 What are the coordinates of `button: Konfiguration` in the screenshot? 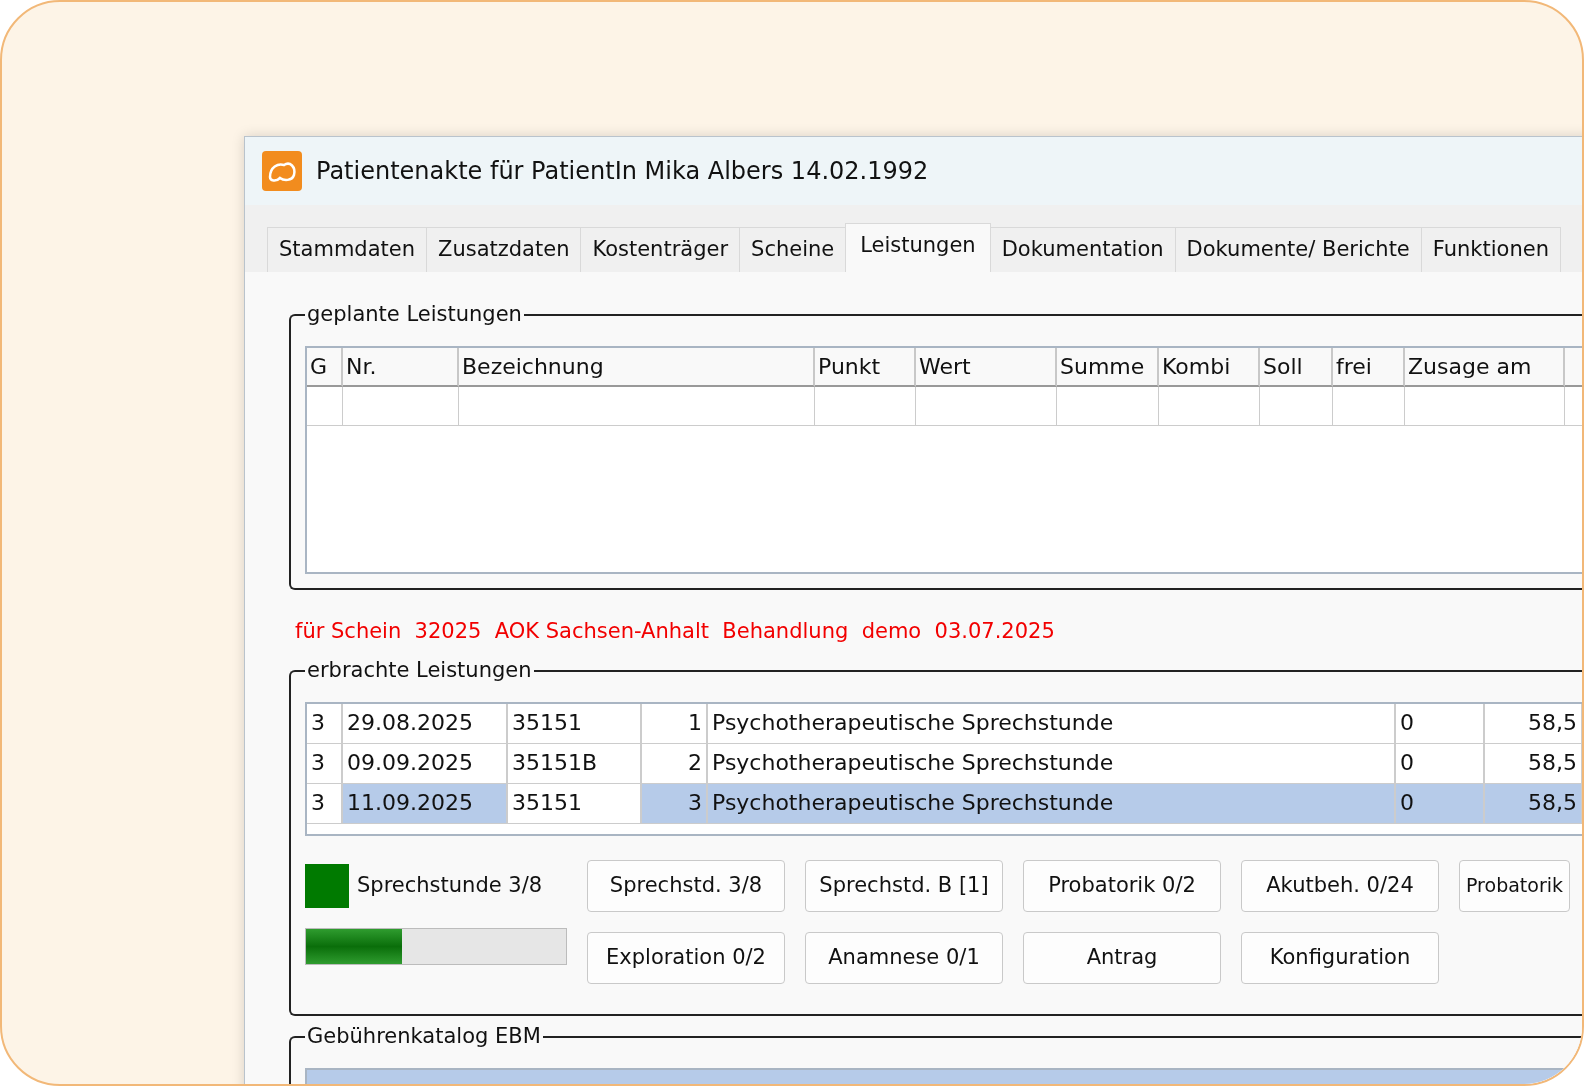 It's located at (1340, 957).